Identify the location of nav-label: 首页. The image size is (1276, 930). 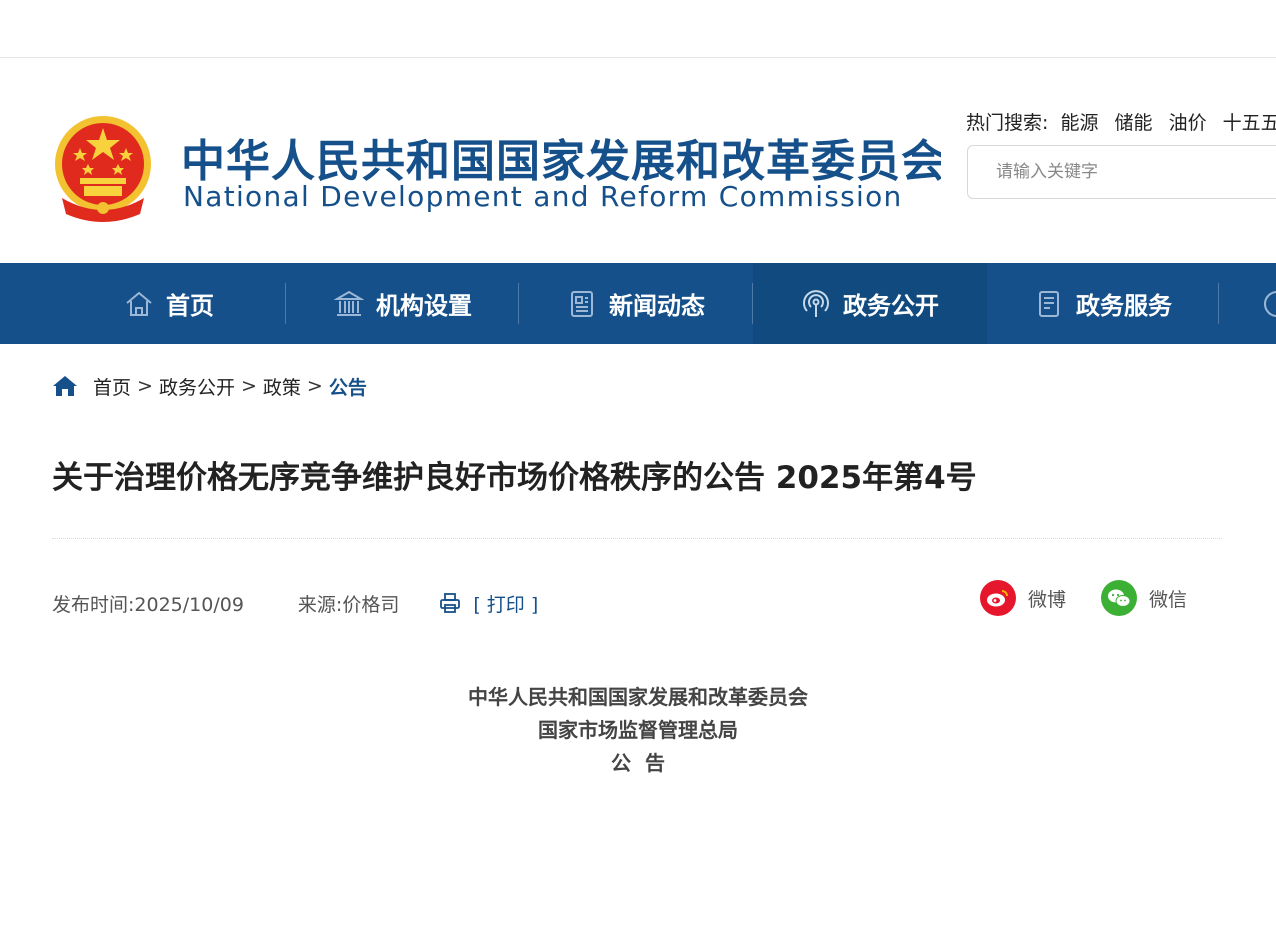
(190, 306).